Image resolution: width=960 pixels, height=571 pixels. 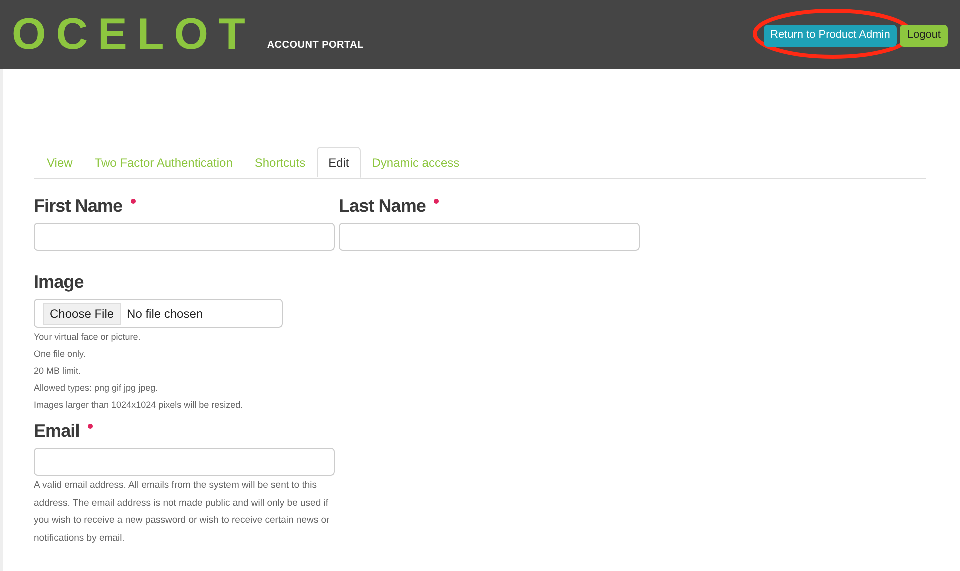 What do you see at coordinates (97, 388) in the screenshot?
I see `help-text: Allowed types: png gif jpg jpeg.` at bounding box center [97, 388].